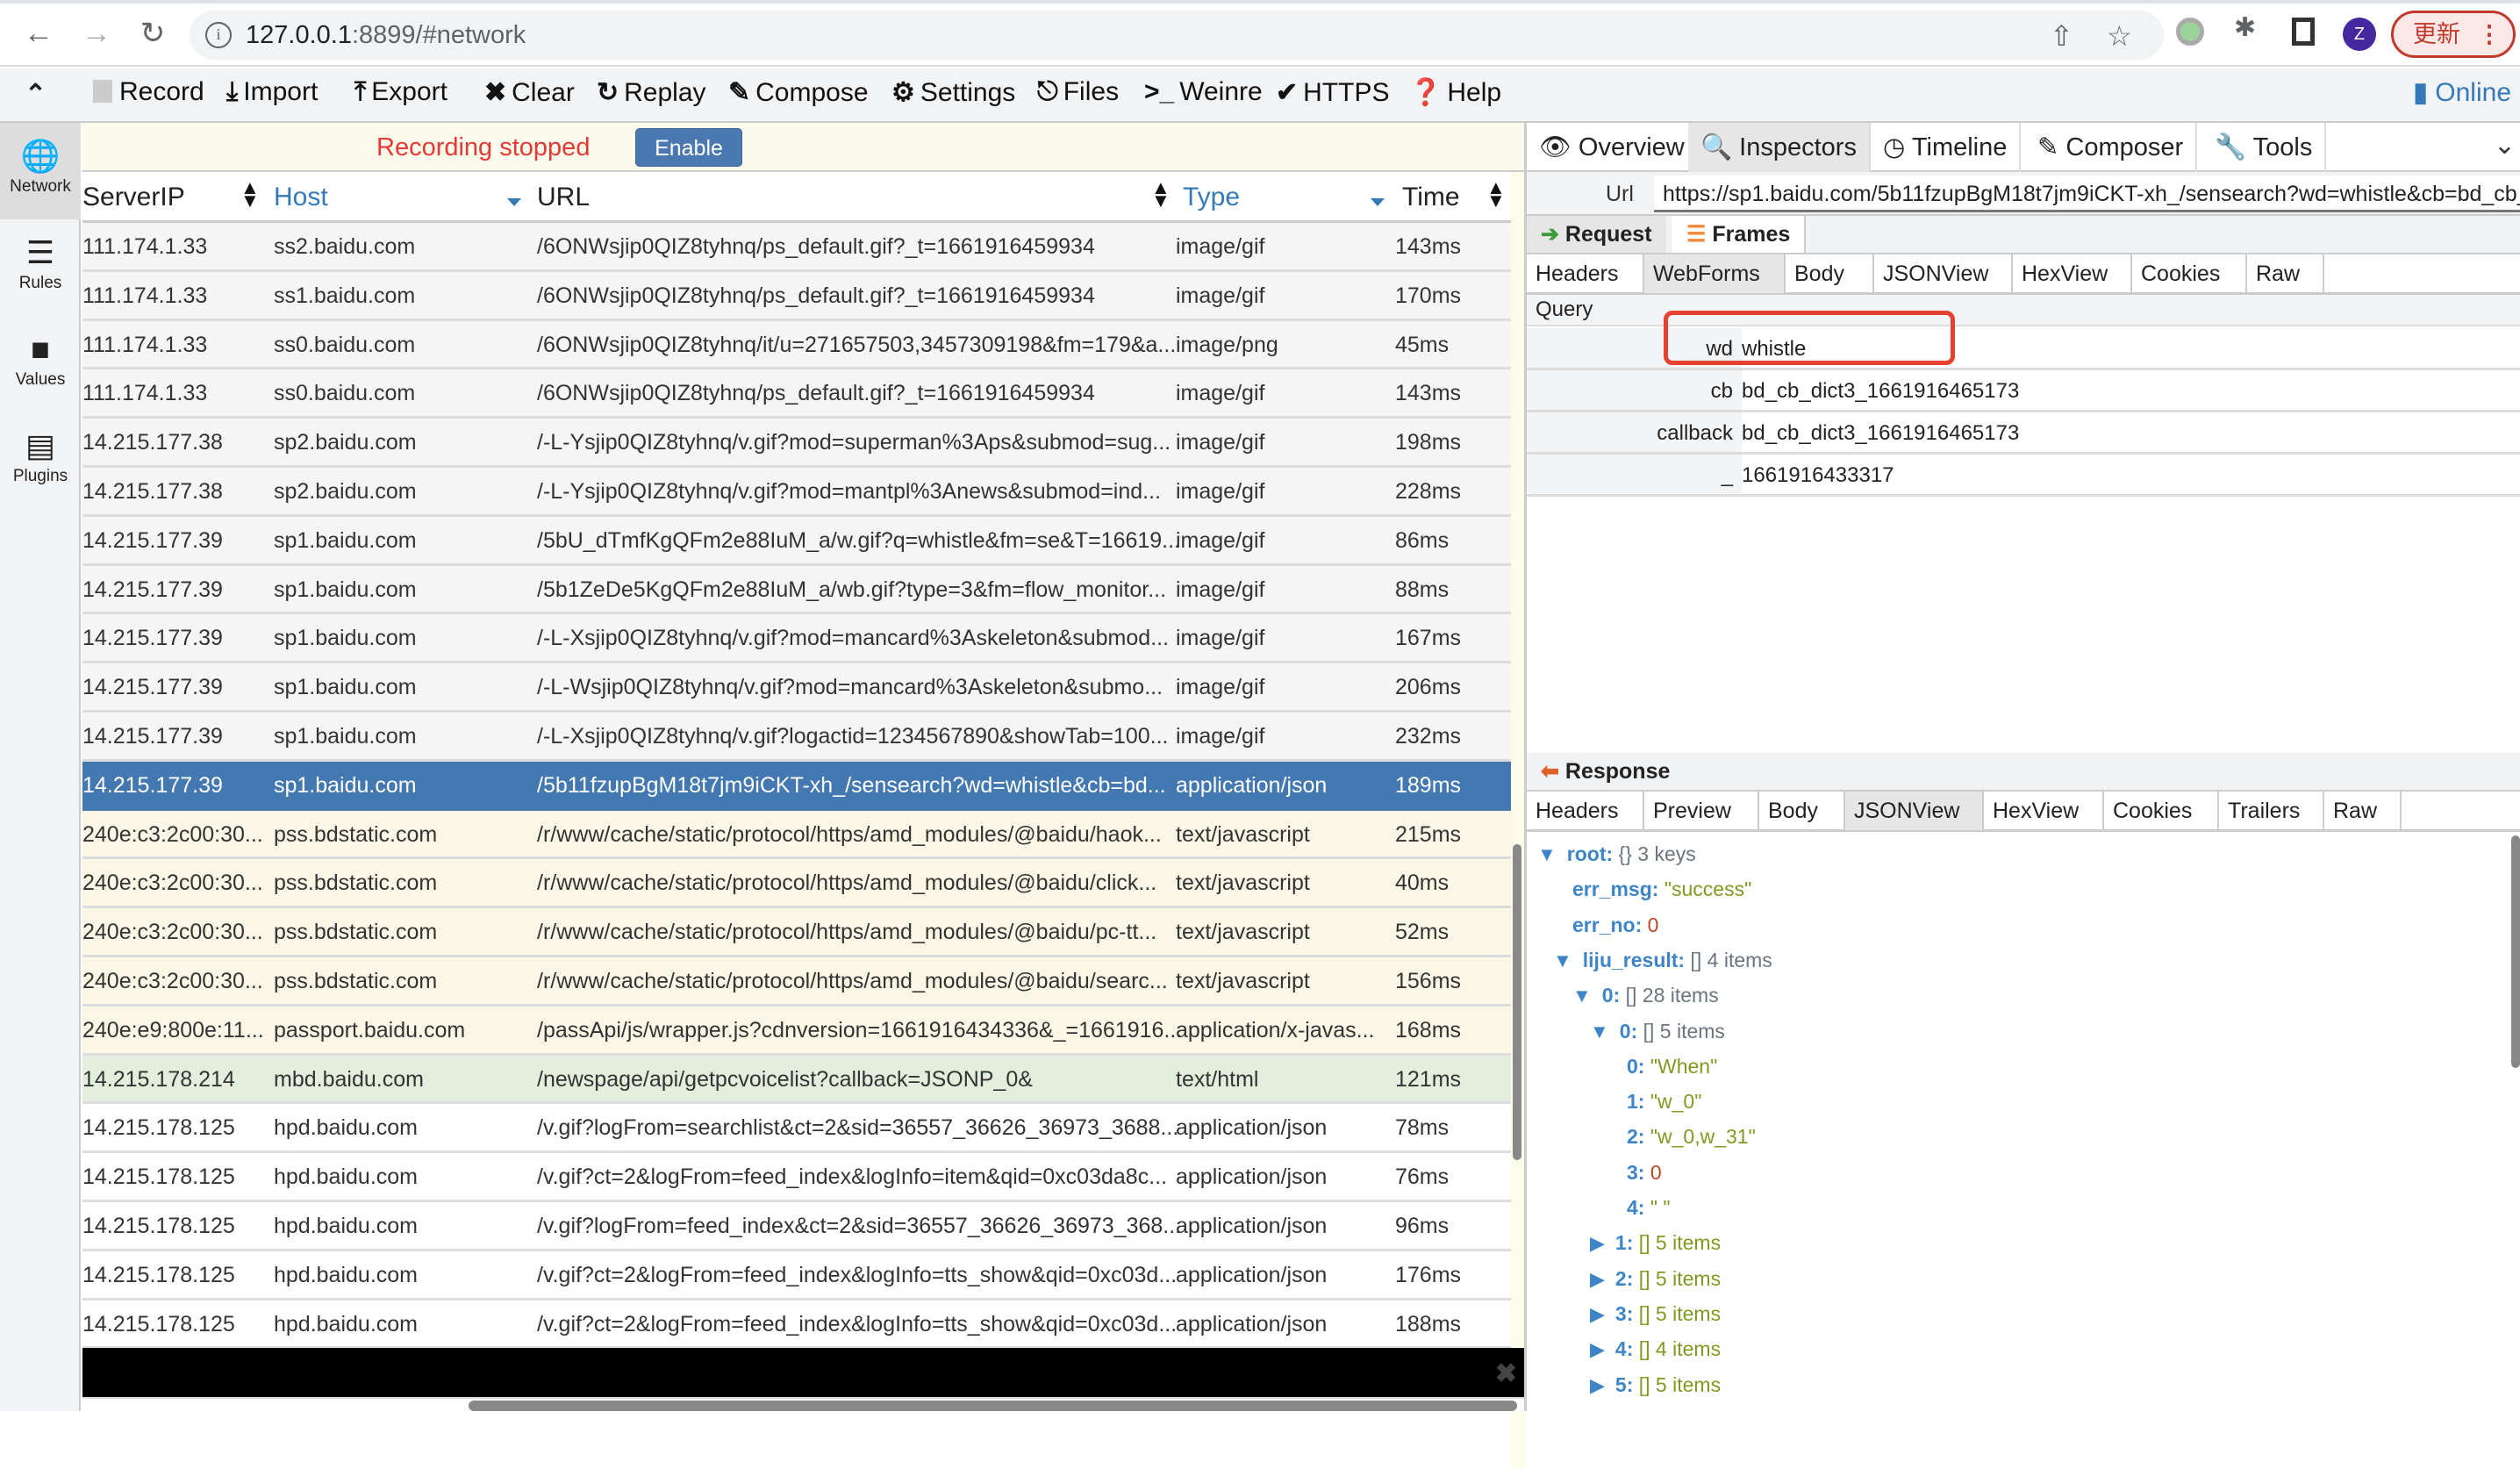 The width and height of the screenshot is (2520, 1469). What do you see at coordinates (1662, 960) in the screenshot?
I see `json-line: ▼ liju_result: [] 4 items` at bounding box center [1662, 960].